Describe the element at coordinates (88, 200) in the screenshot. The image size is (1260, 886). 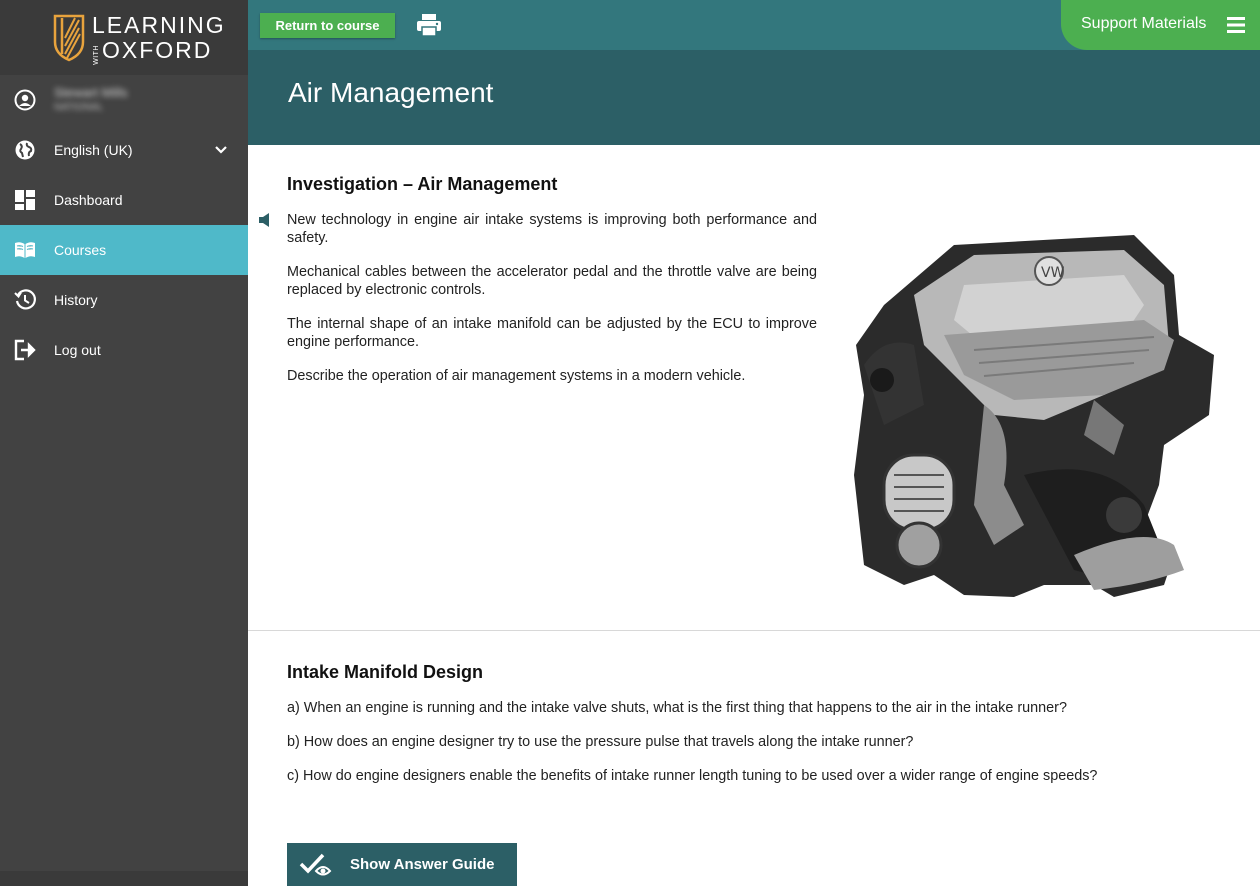
I see `sidebar-item-label: Dashboard` at that location.